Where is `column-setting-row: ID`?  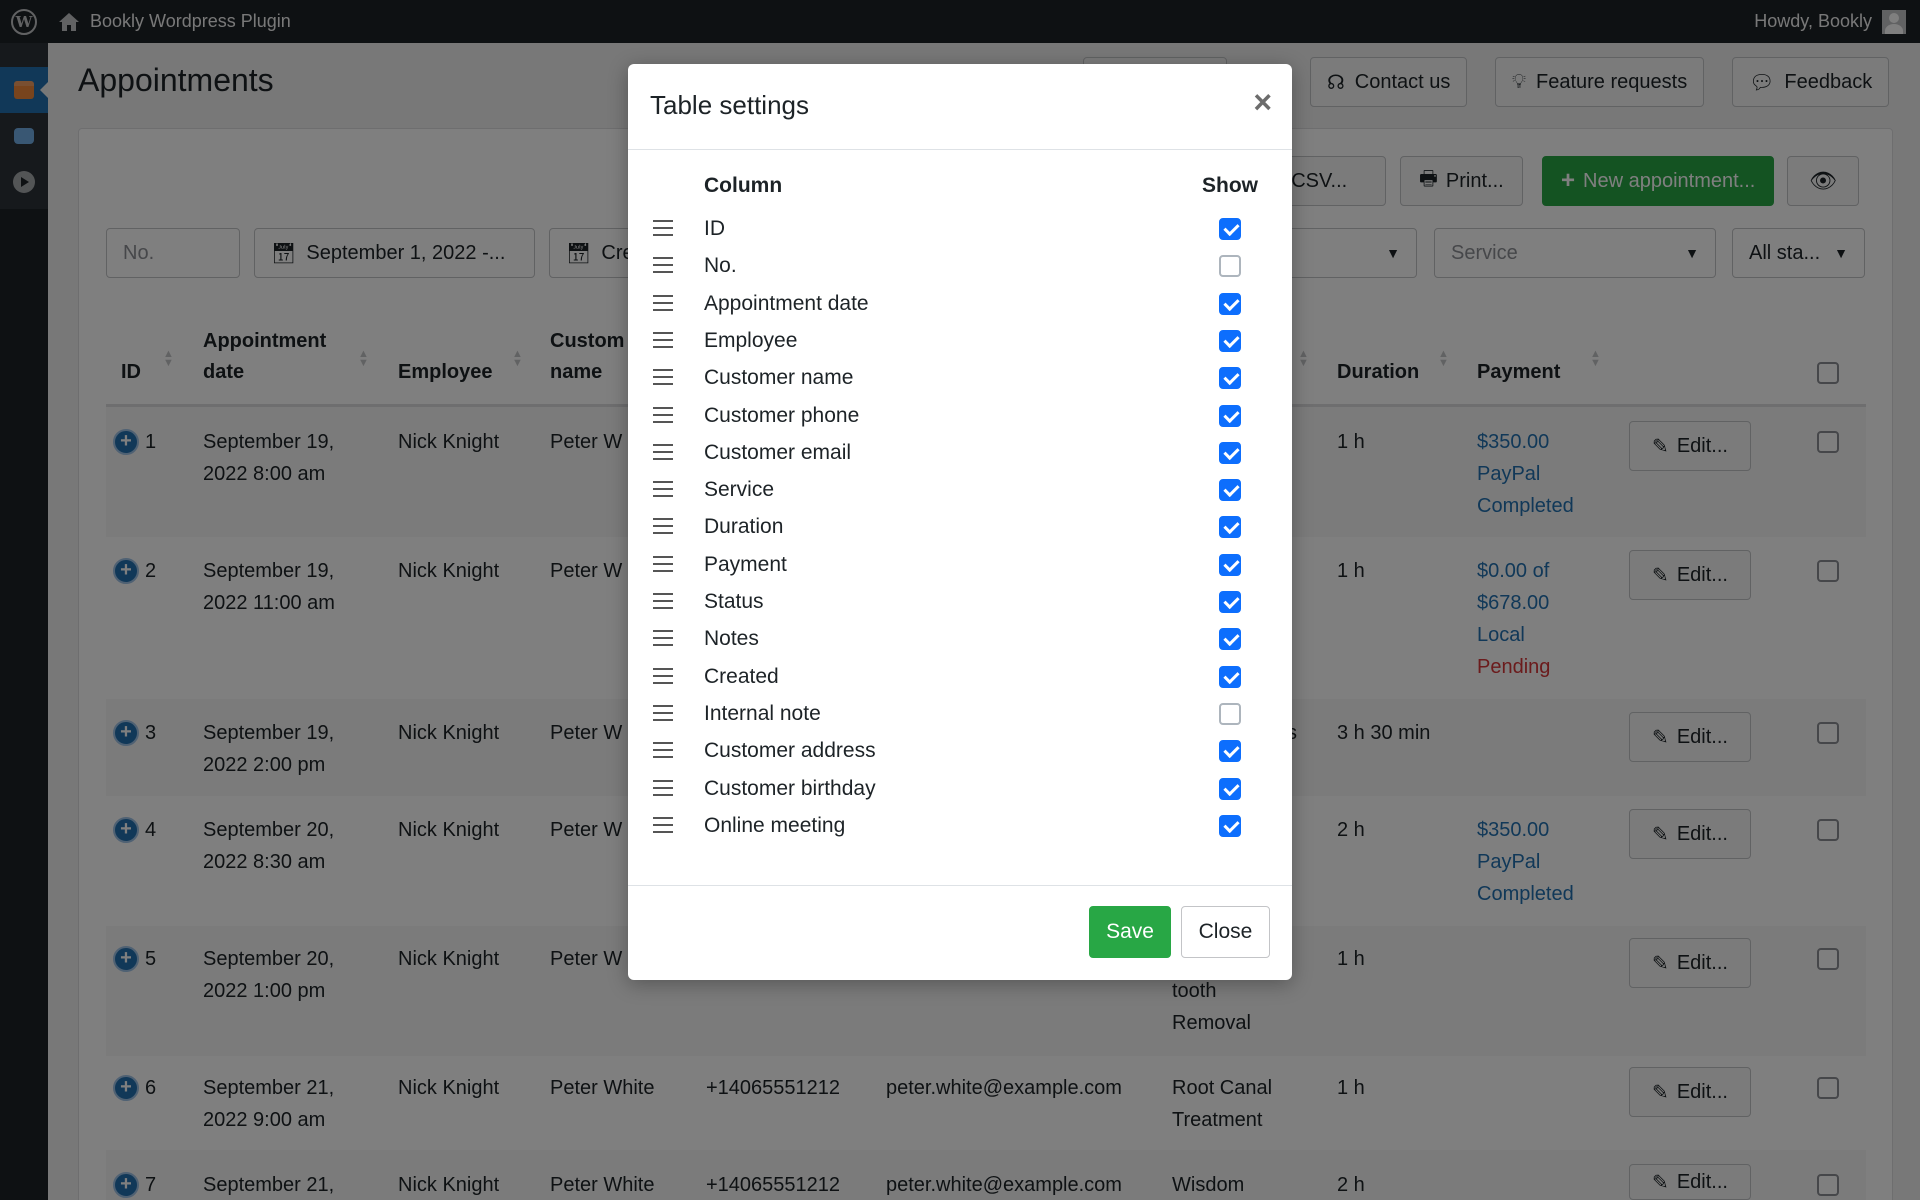
column-setting-row: ID is located at coordinates (960, 229).